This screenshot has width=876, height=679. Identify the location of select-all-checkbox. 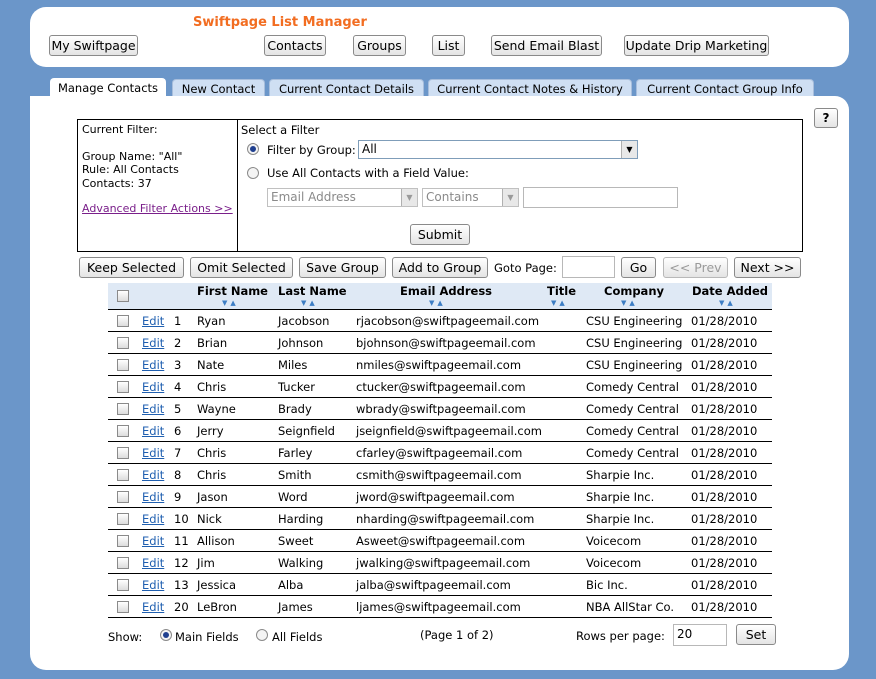
(123, 296).